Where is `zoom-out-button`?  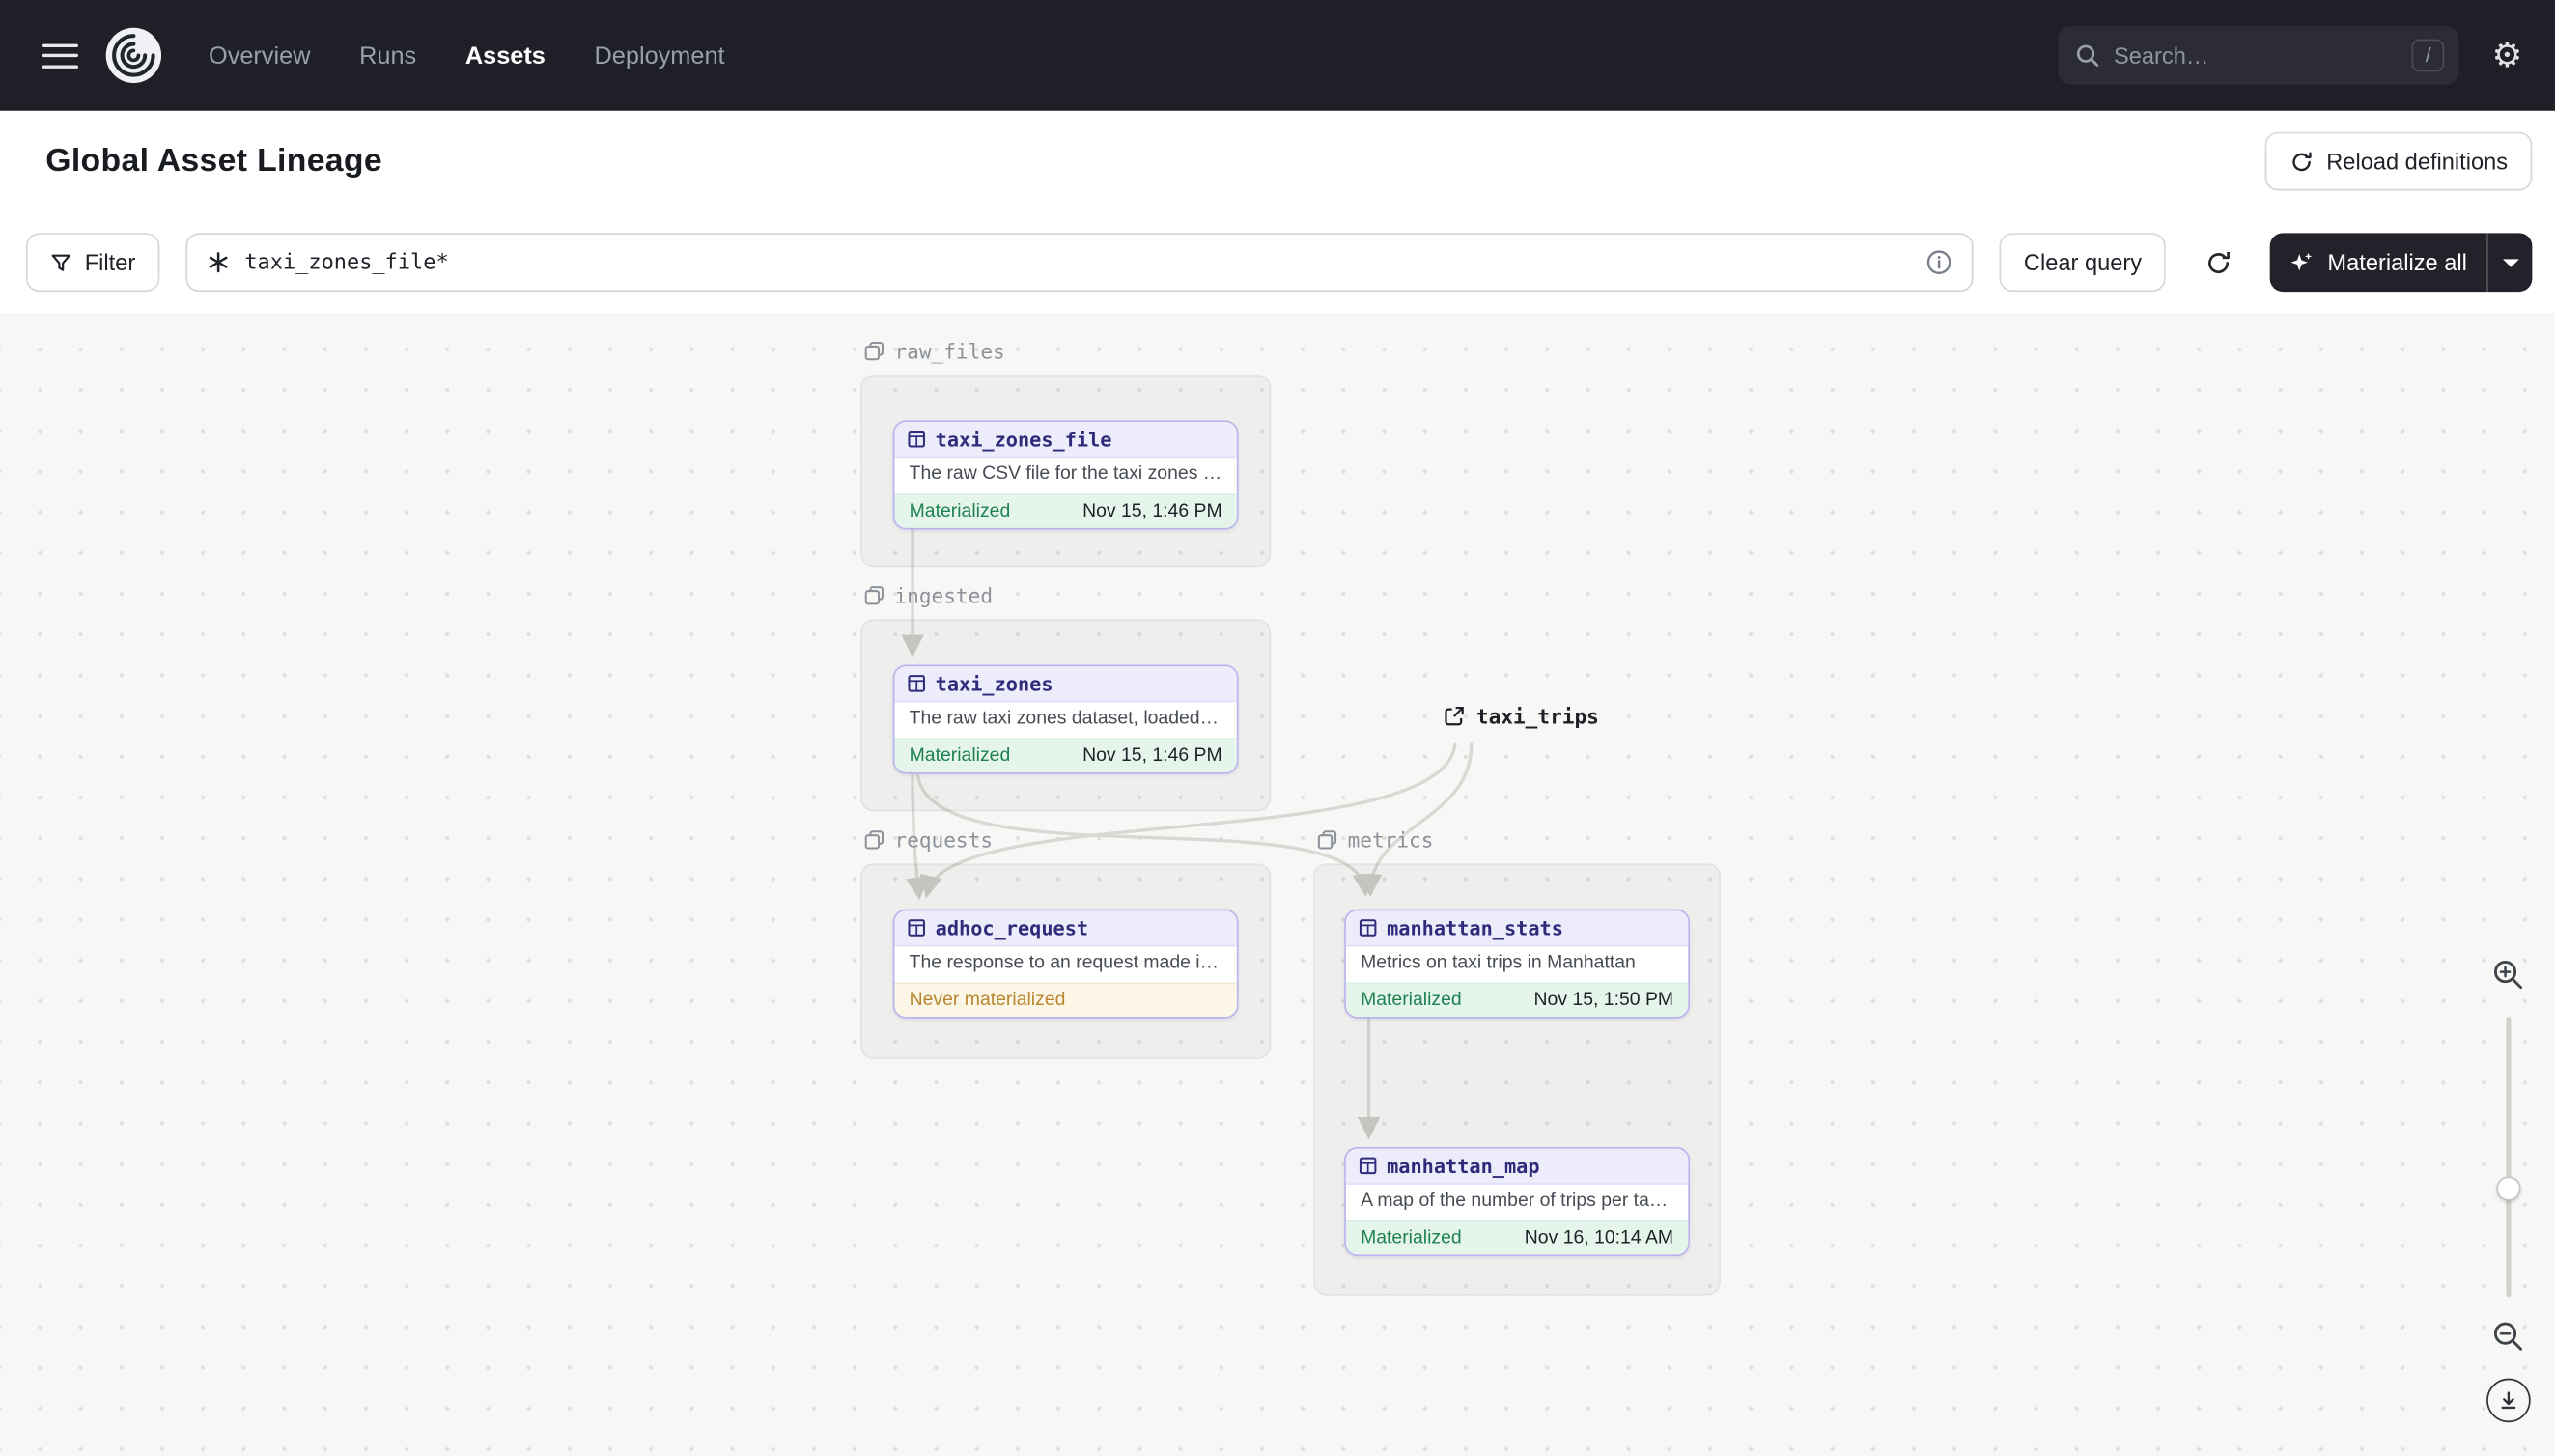 zoom-out-button is located at coordinates (2507, 1336).